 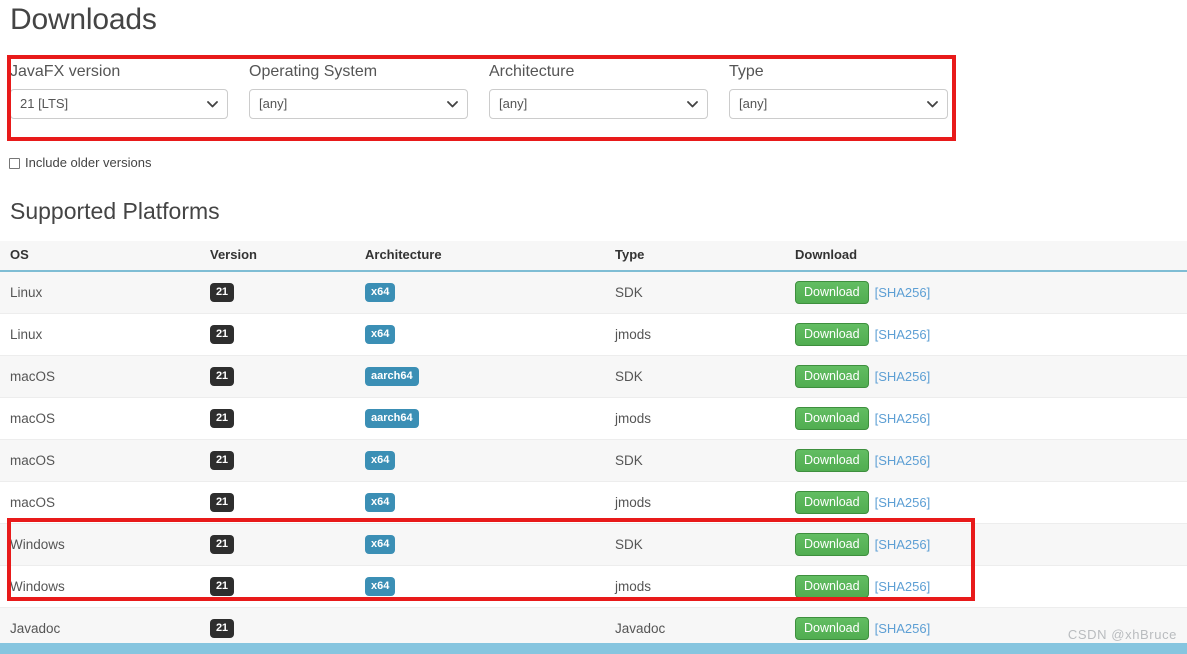 I want to click on filter-operating-system: Operating System [any], so click(x=358, y=90).